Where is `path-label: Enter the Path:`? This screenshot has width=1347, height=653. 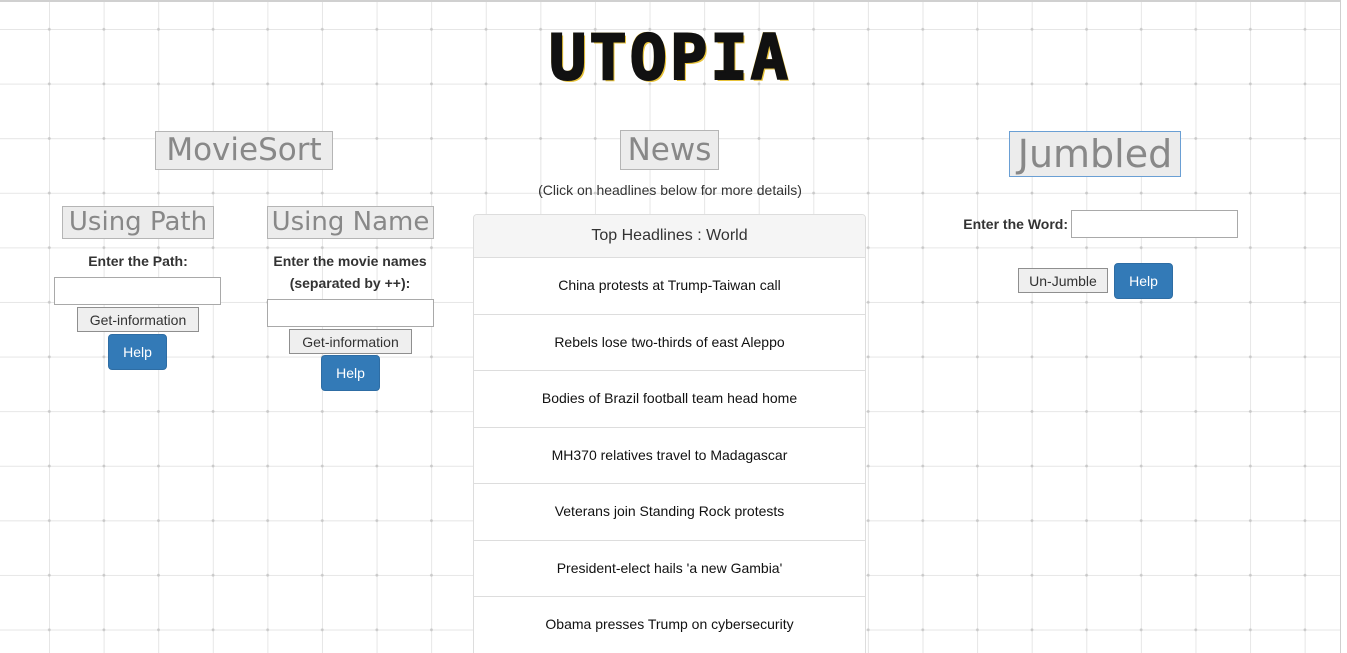 path-label: Enter the Path: is located at coordinates (138, 261).